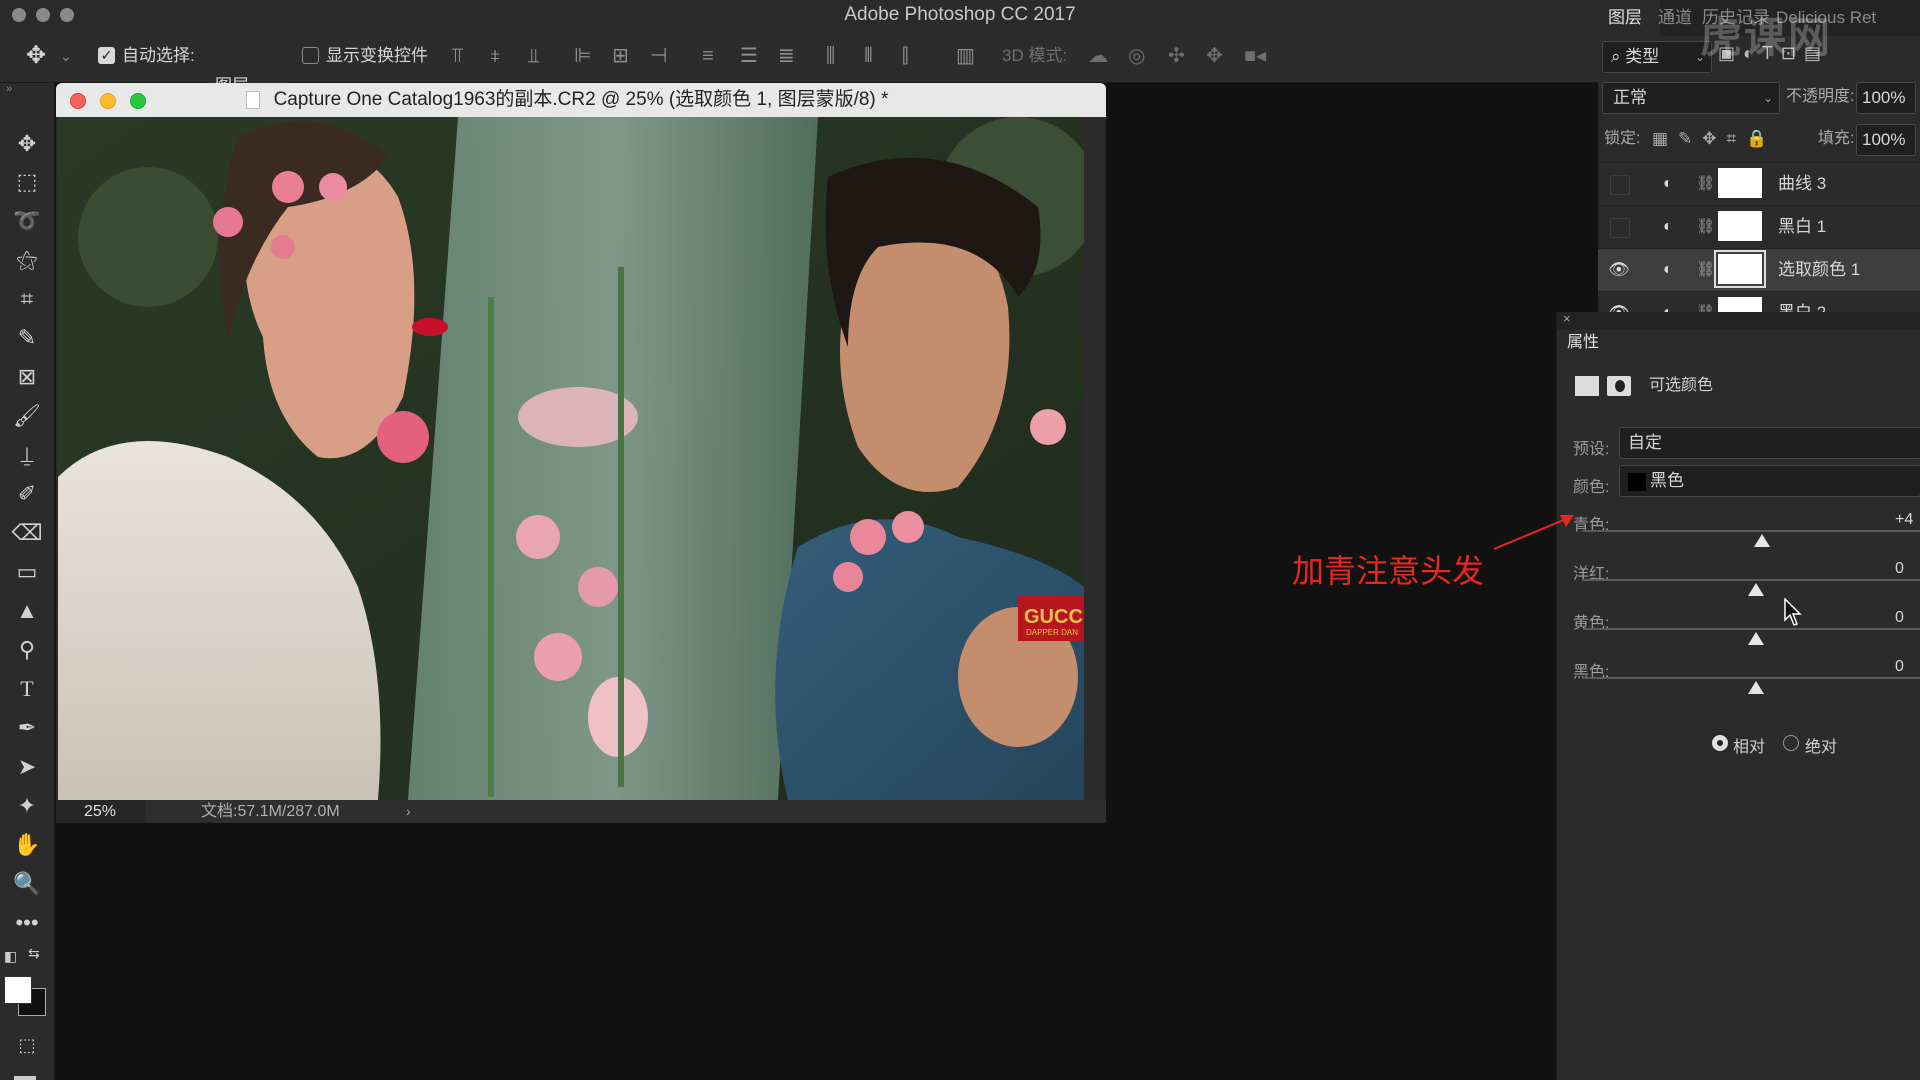 The height and width of the screenshot is (1080, 1920). I want to click on distribute-bottom-icon: ≣, so click(786, 56).